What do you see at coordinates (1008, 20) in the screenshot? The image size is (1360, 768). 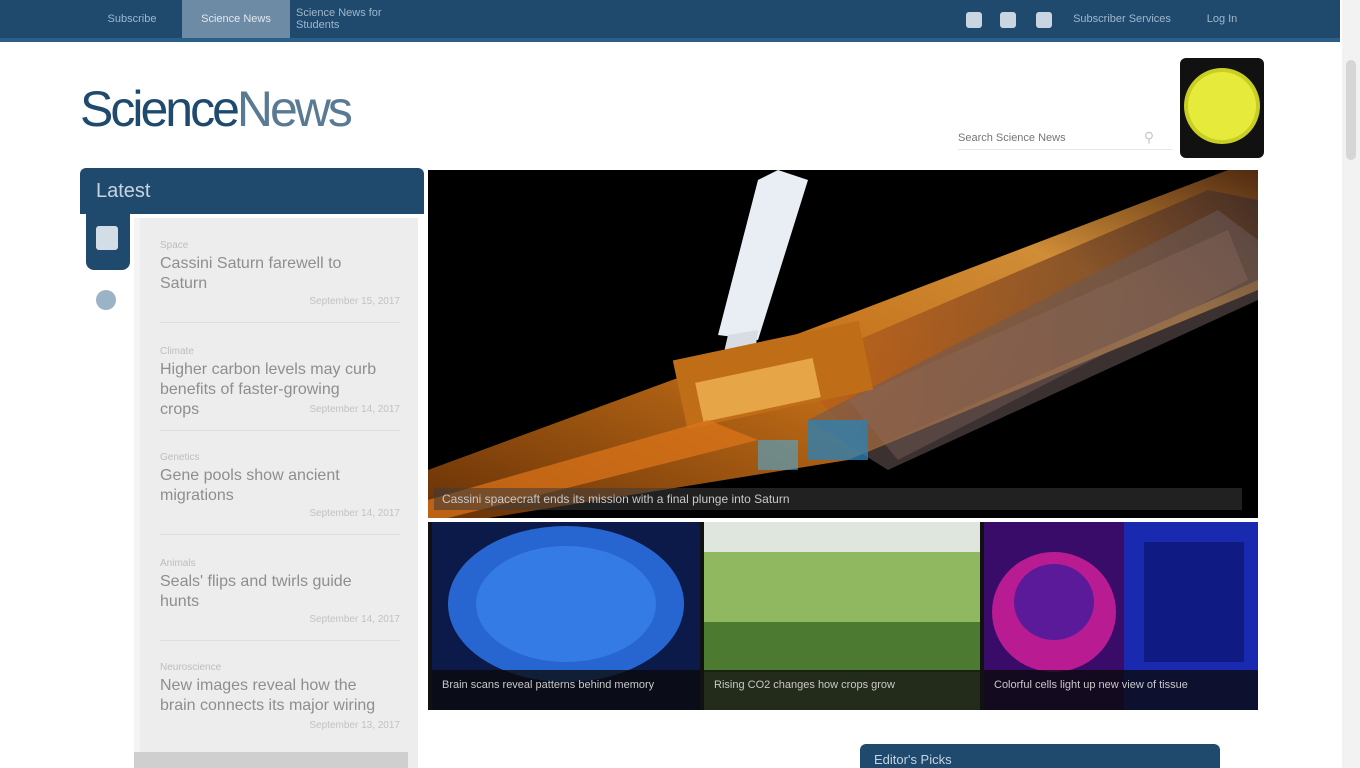 I see `twitter-icon` at bounding box center [1008, 20].